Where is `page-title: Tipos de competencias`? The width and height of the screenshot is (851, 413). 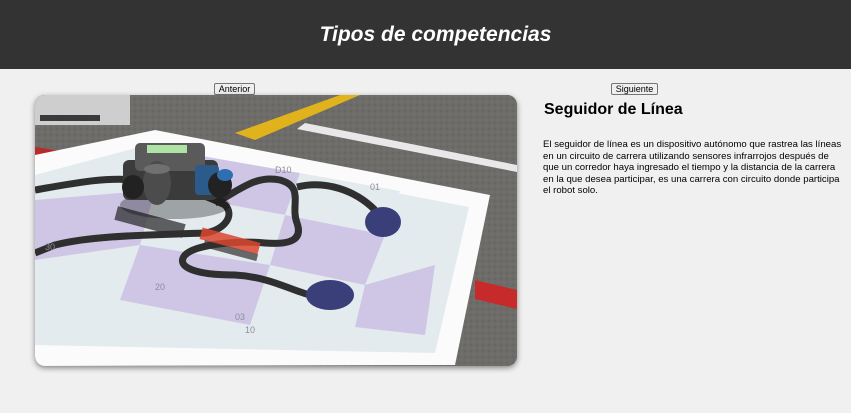 page-title: Tipos de competencias is located at coordinates (435, 34).